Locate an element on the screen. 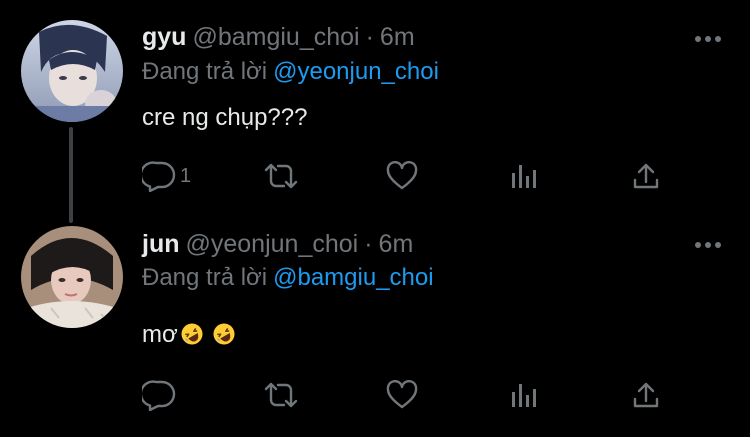 The height and width of the screenshot is (437, 750). tweet-actions: 1 is located at coordinates (375, 176).